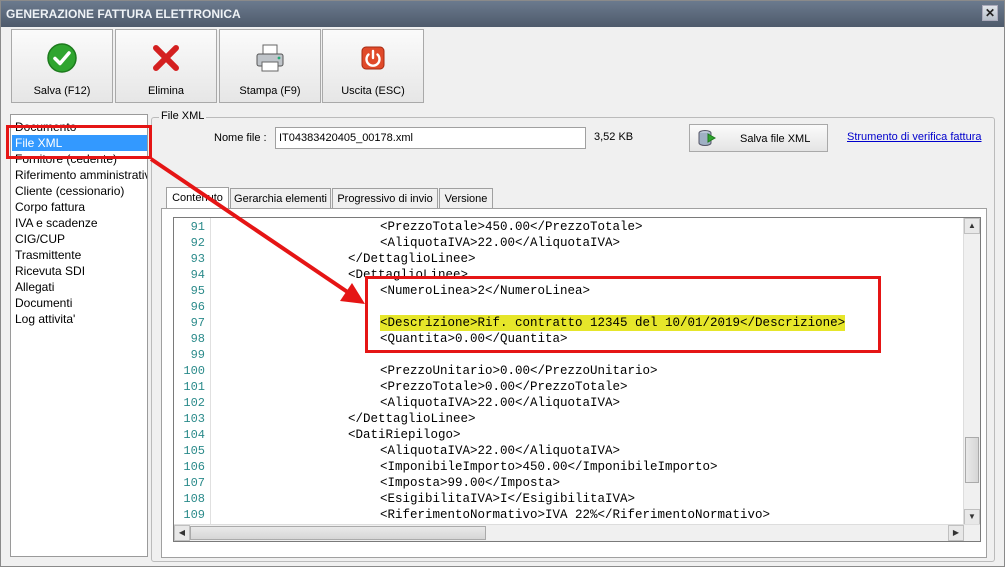 Image resolution: width=1005 pixels, height=568 pixels. What do you see at coordinates (270, 58) in the screenshot?
I see `printer-icon` at bounding box center [270, 58].